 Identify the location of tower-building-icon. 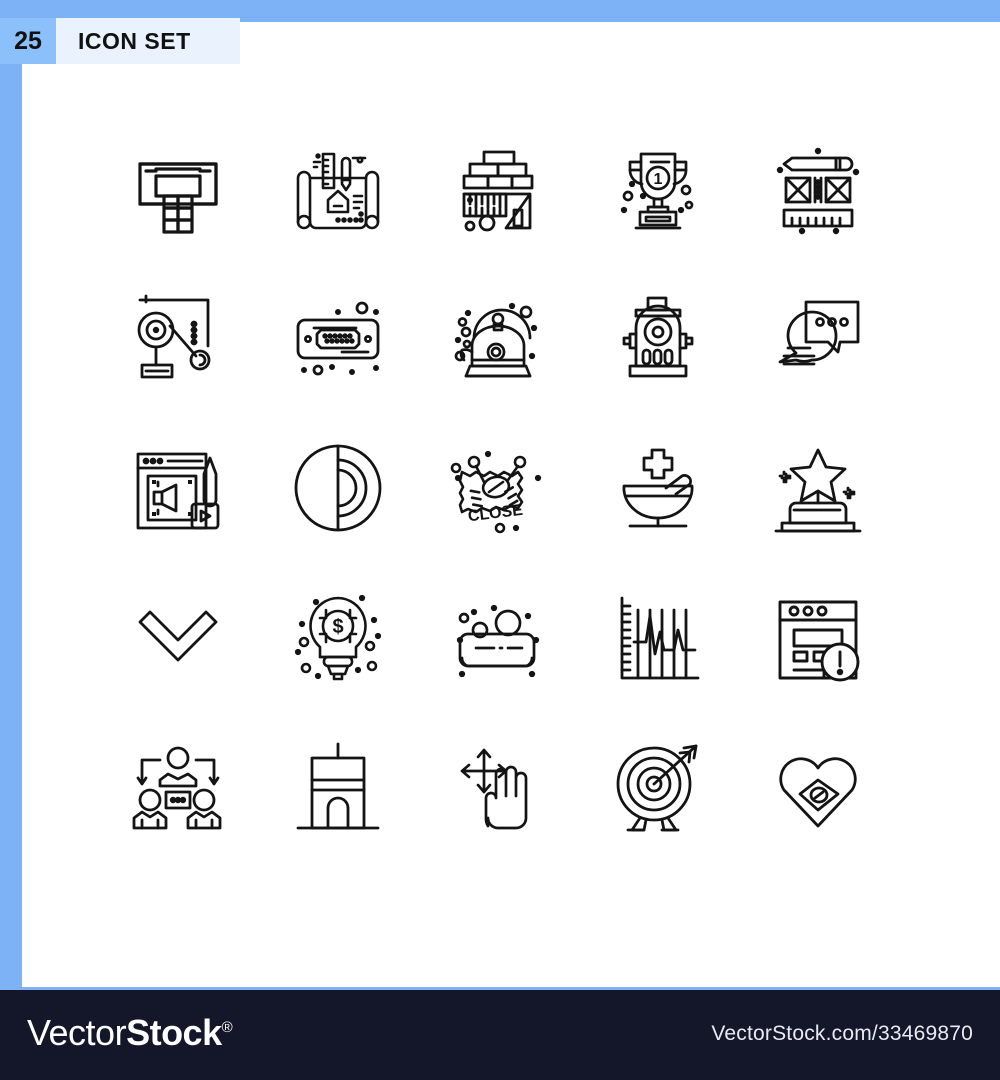
(338, 786).